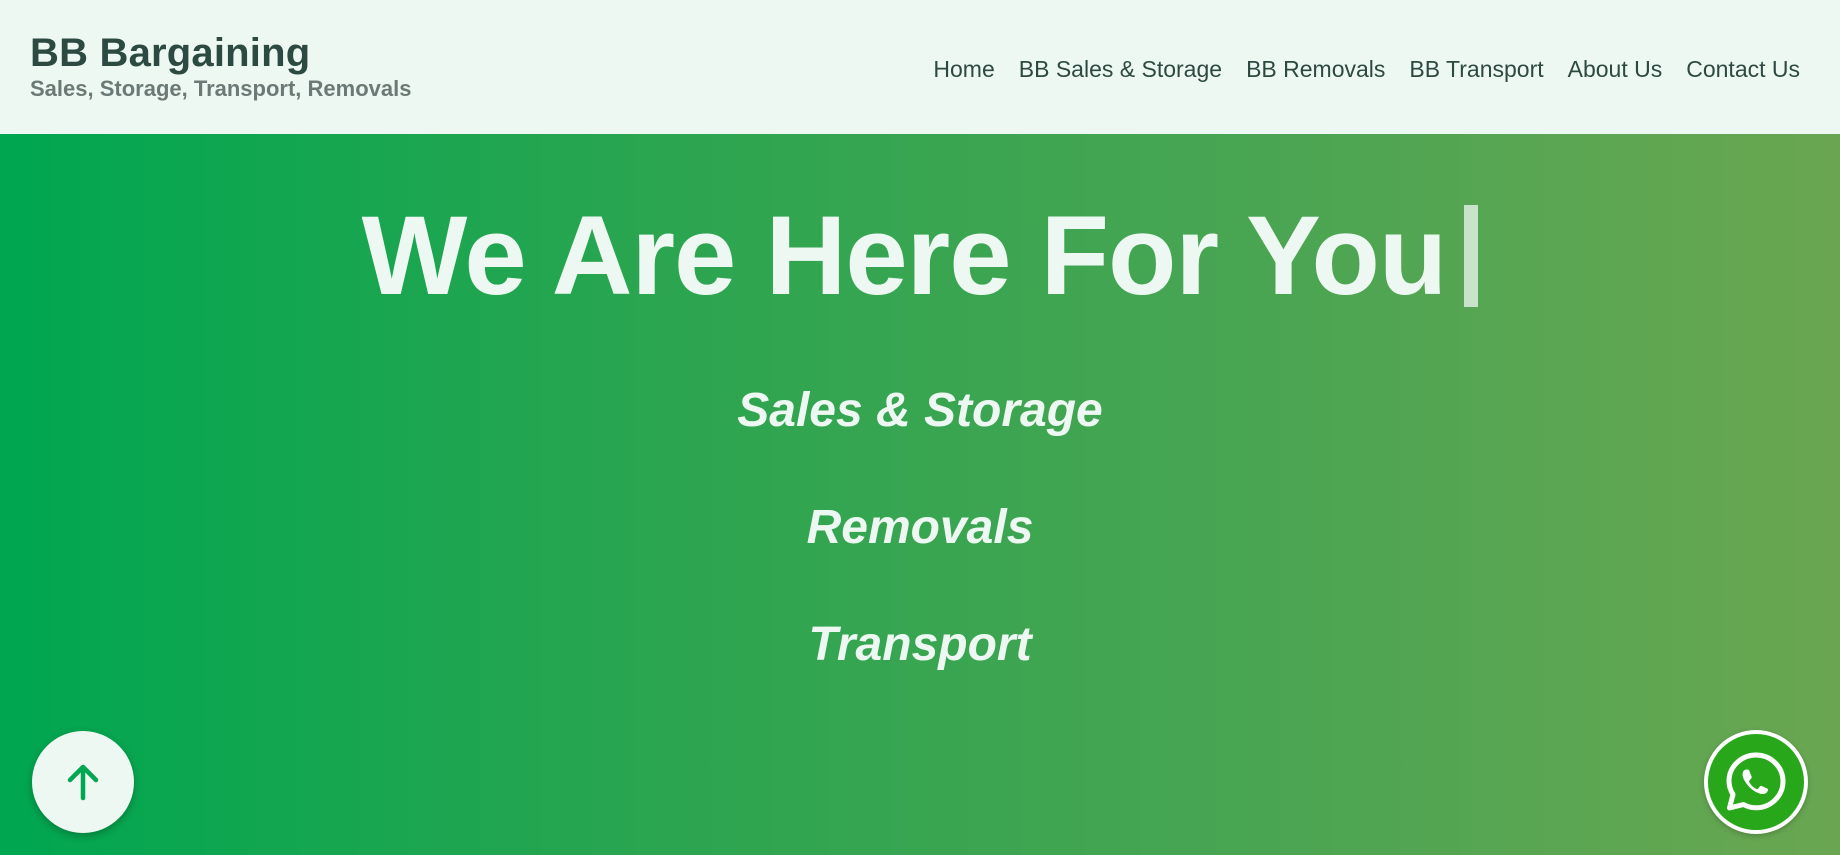  I want to click on nav-link-home: Home, so click(963, 69).